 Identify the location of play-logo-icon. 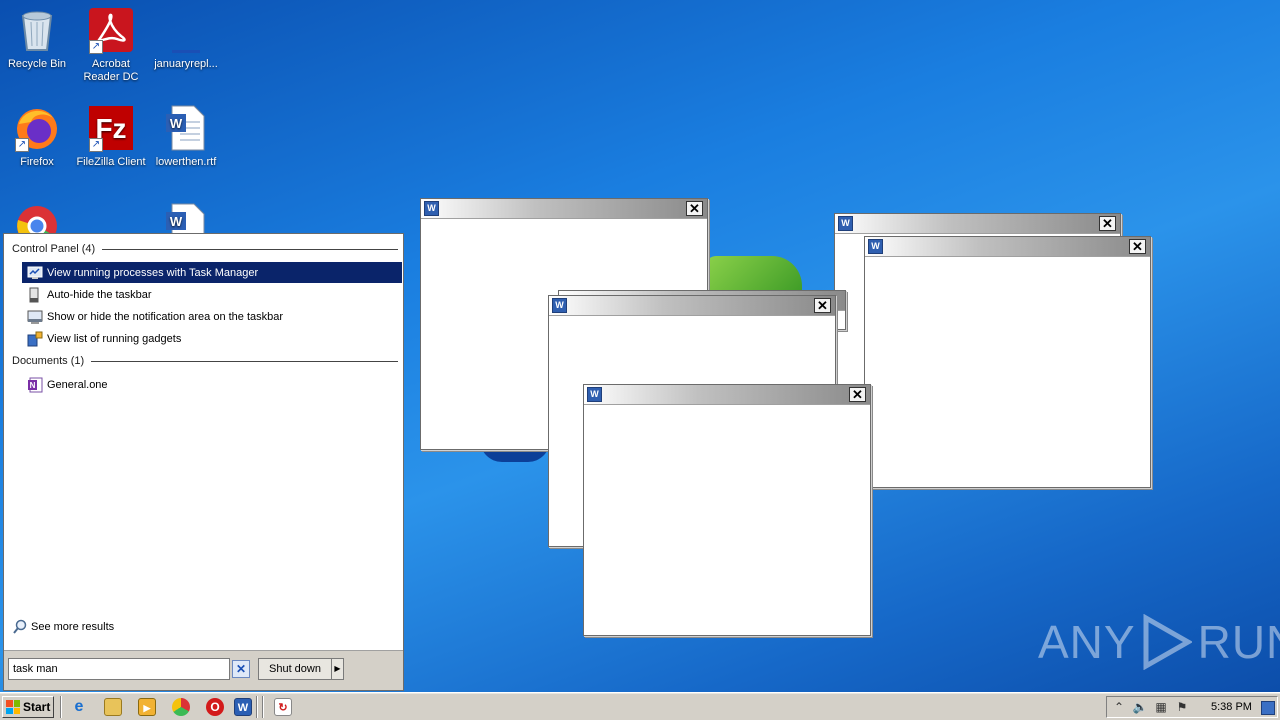
(1167, 642).